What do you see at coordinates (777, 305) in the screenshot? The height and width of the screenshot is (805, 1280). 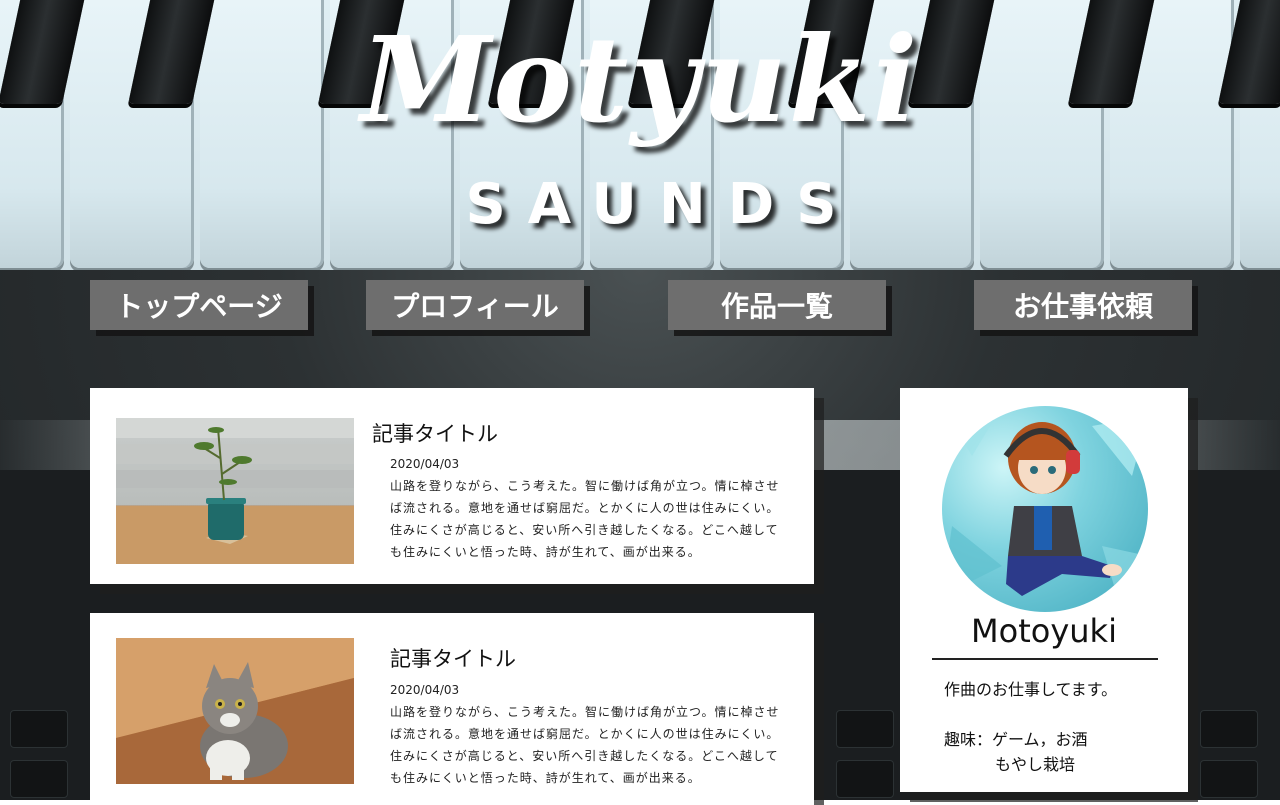 I see `nav-works: 作品一覧` at bounding box center [777, 305].